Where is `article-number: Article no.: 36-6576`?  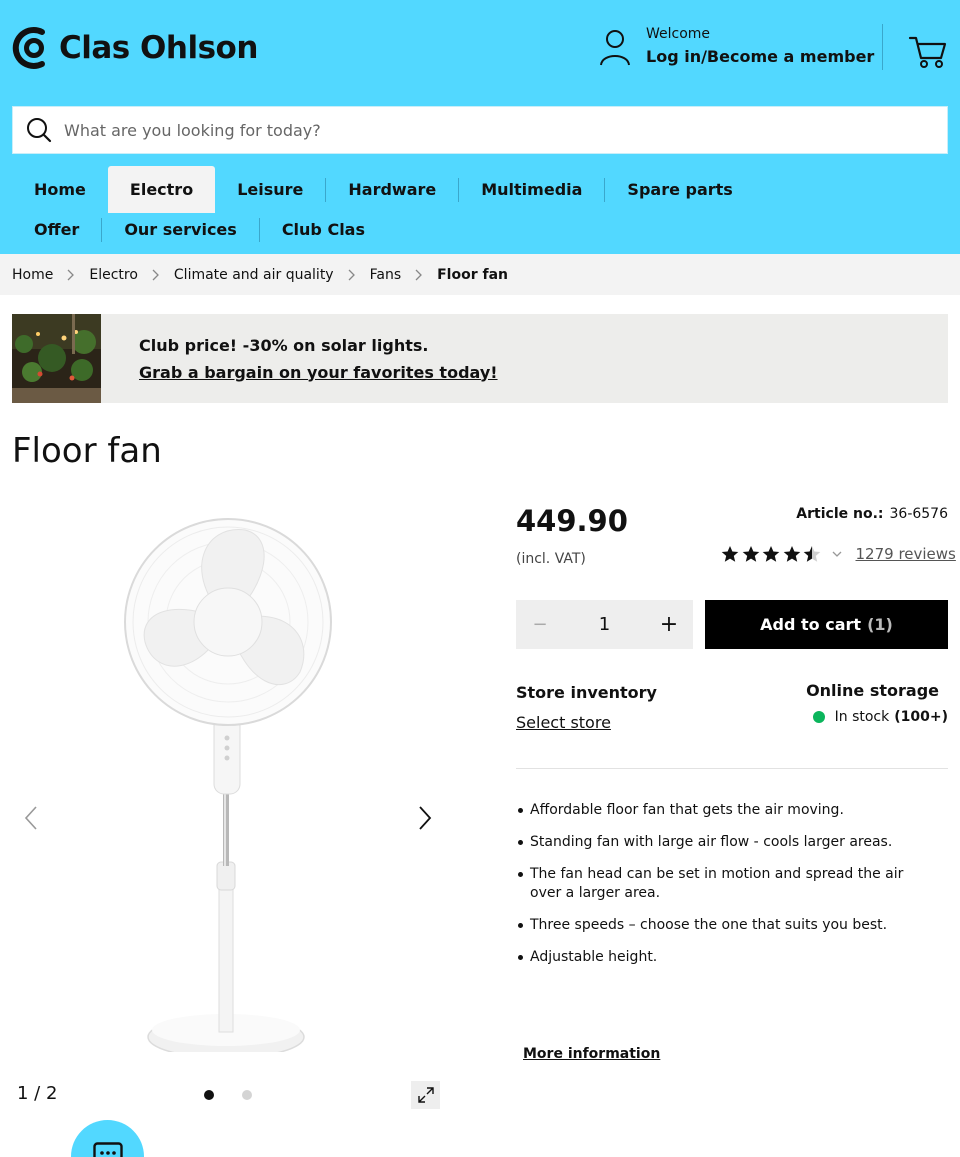
article-number: Article no.: 36-6576 is located at coordinates (872, 514).